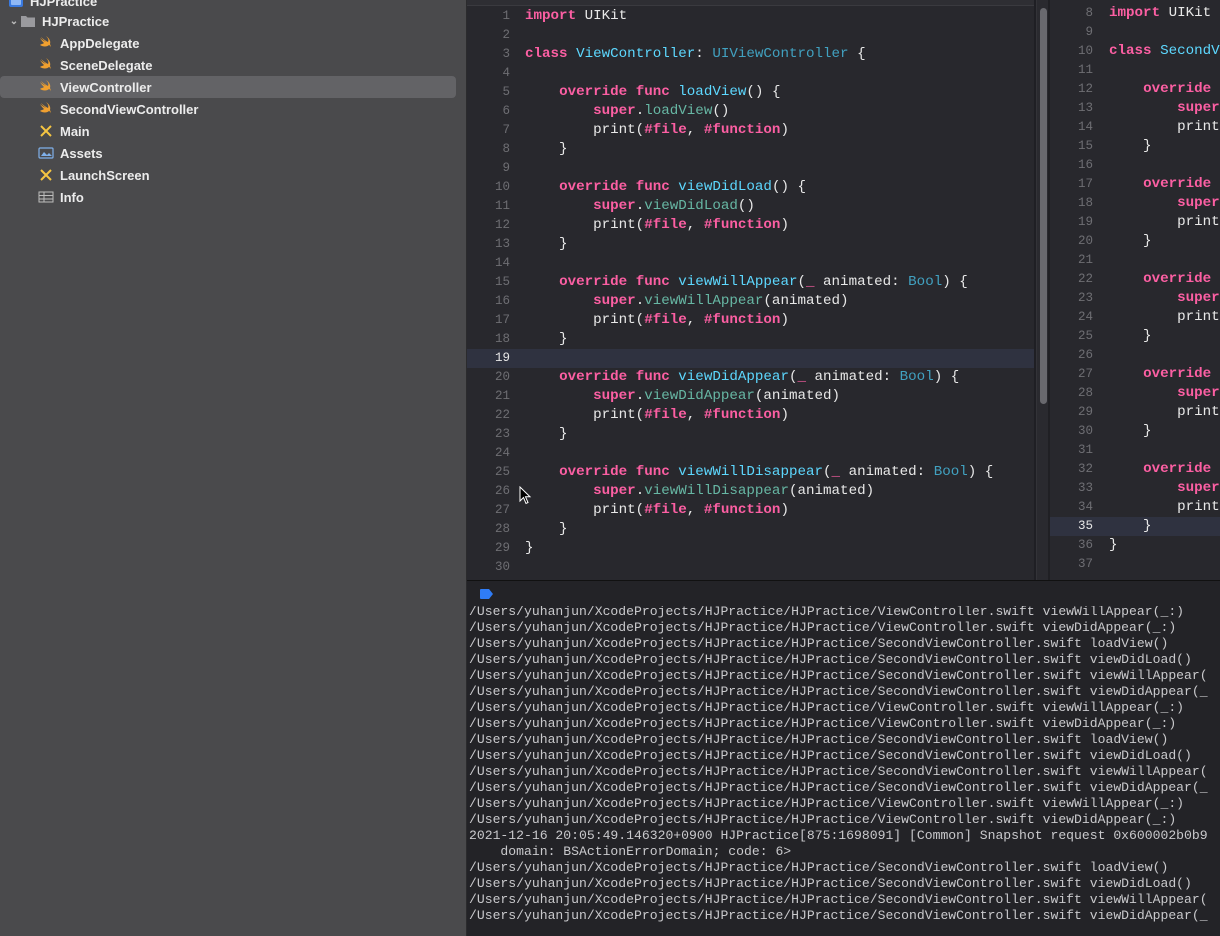 The image size is (1220, 936). Describe the element at coordinates (1198, 108) in the screenshot. I see `code-token: super` at that location.